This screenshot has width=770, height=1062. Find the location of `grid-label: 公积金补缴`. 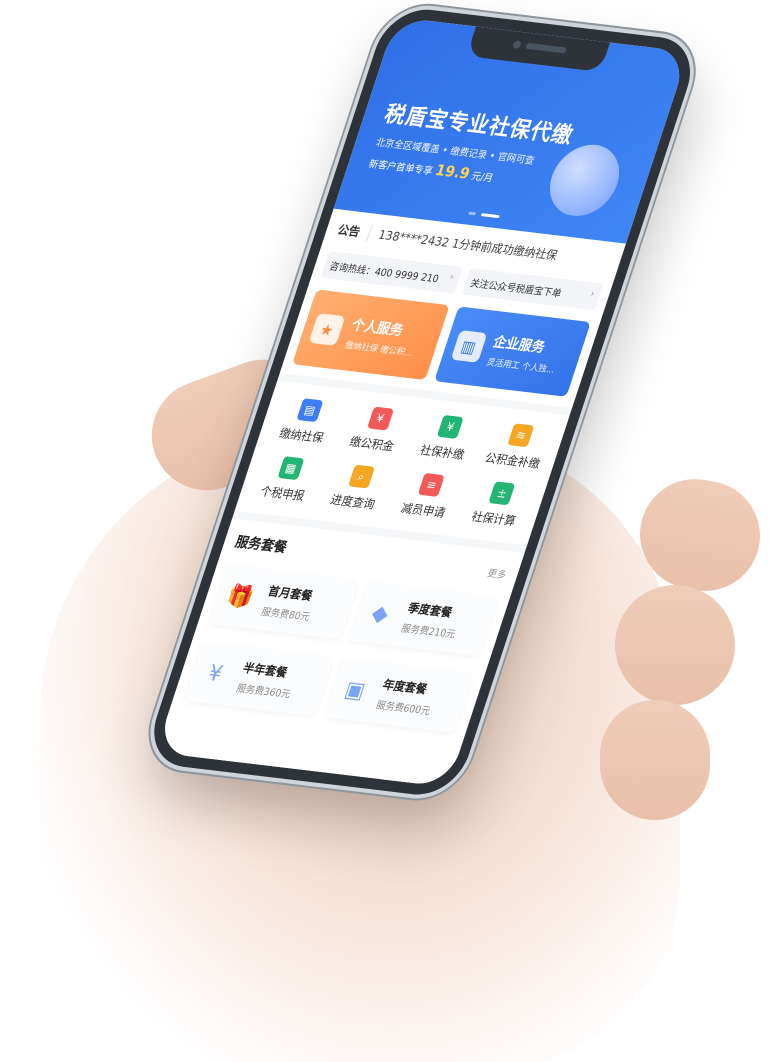

grid-label: 公积金补缴 is located at coordinates (512, 461).